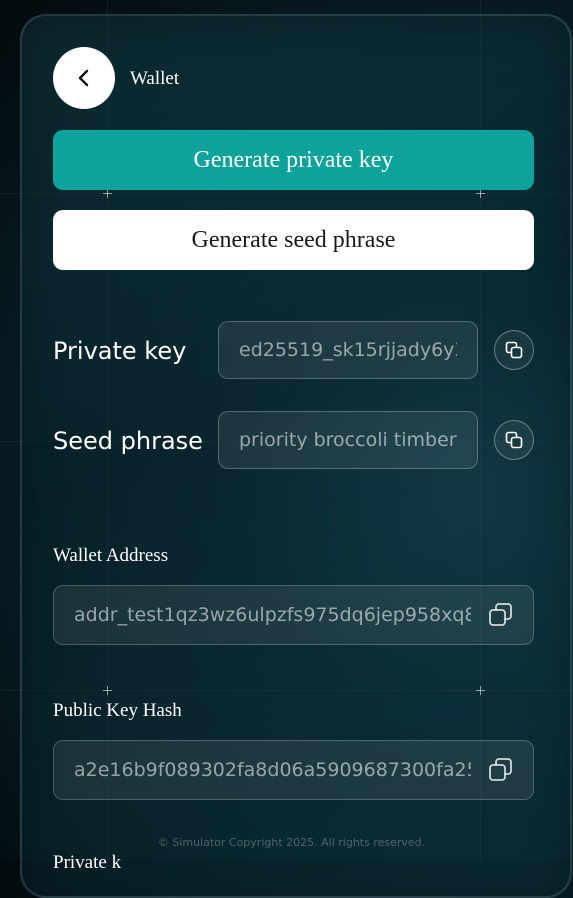  What do you see at coordinates (262, 615) in the screenshot?
I see `wallet-address-input` at bounding box center [262, 615].